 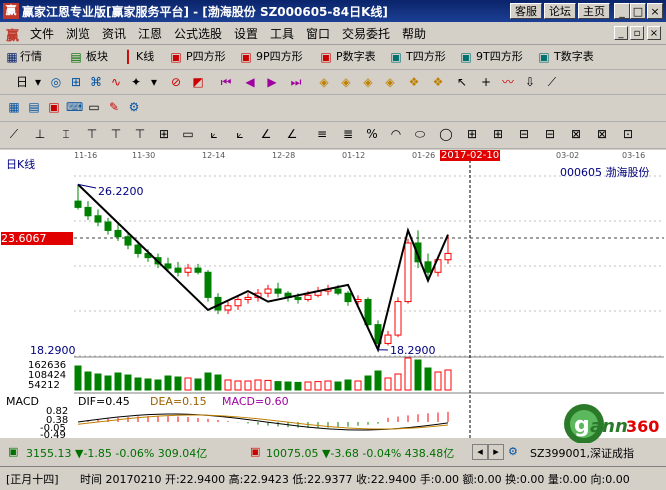 I want to click on nav-icon-6: ❖, so click(x=438, y=82).